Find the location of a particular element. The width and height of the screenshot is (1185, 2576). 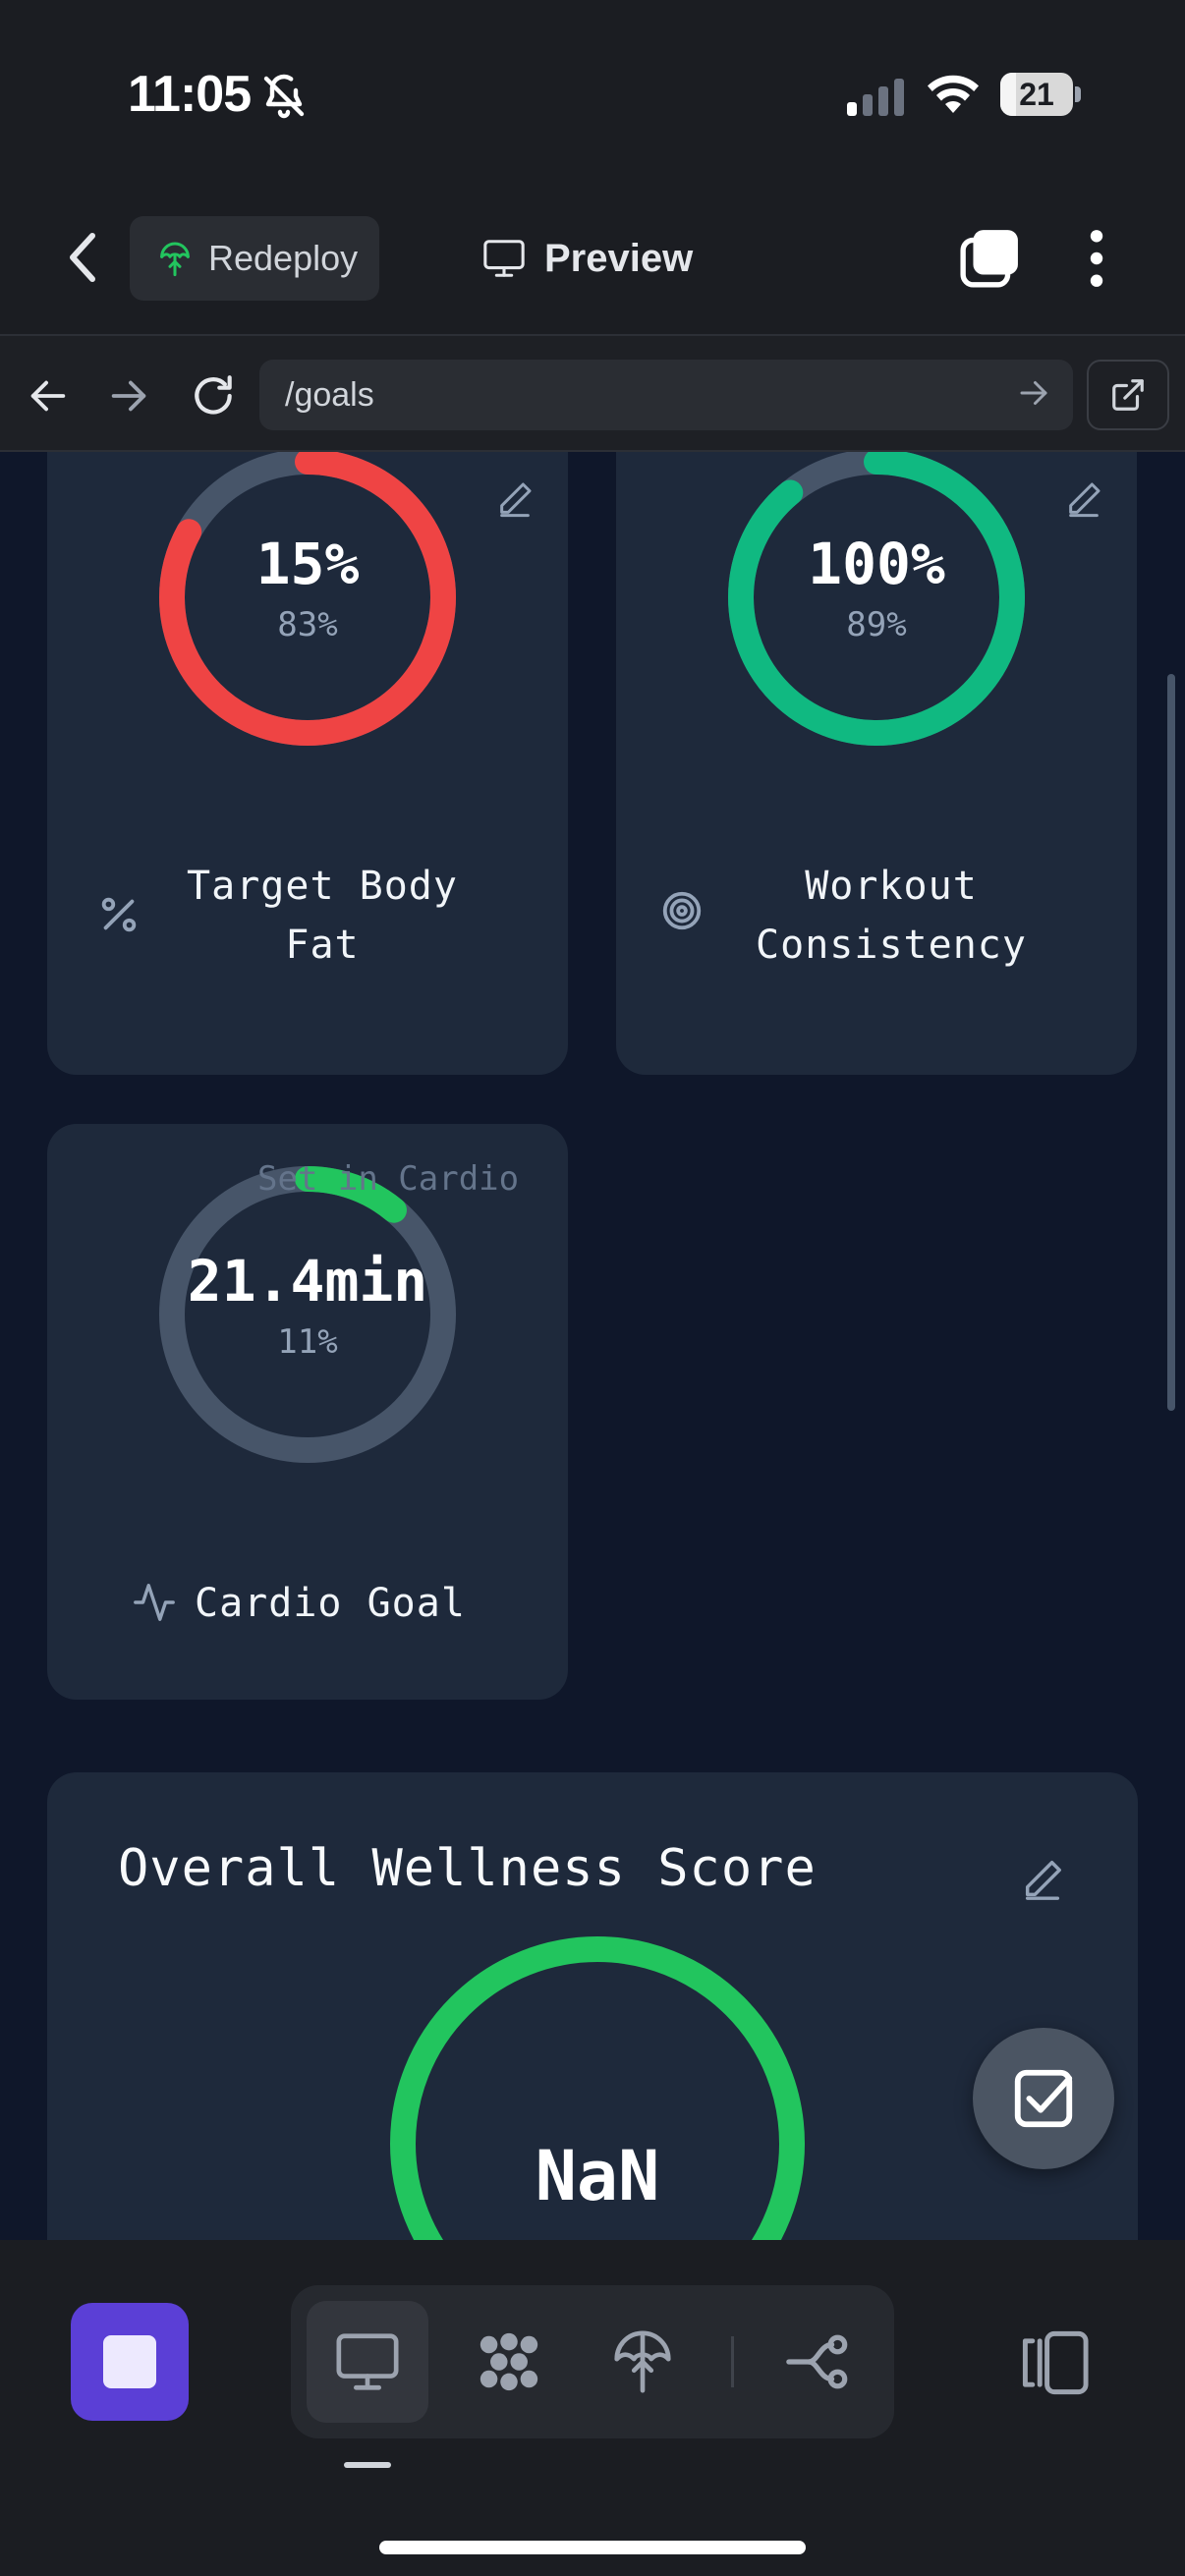

tool-git is located at coordinates (817, 2362).